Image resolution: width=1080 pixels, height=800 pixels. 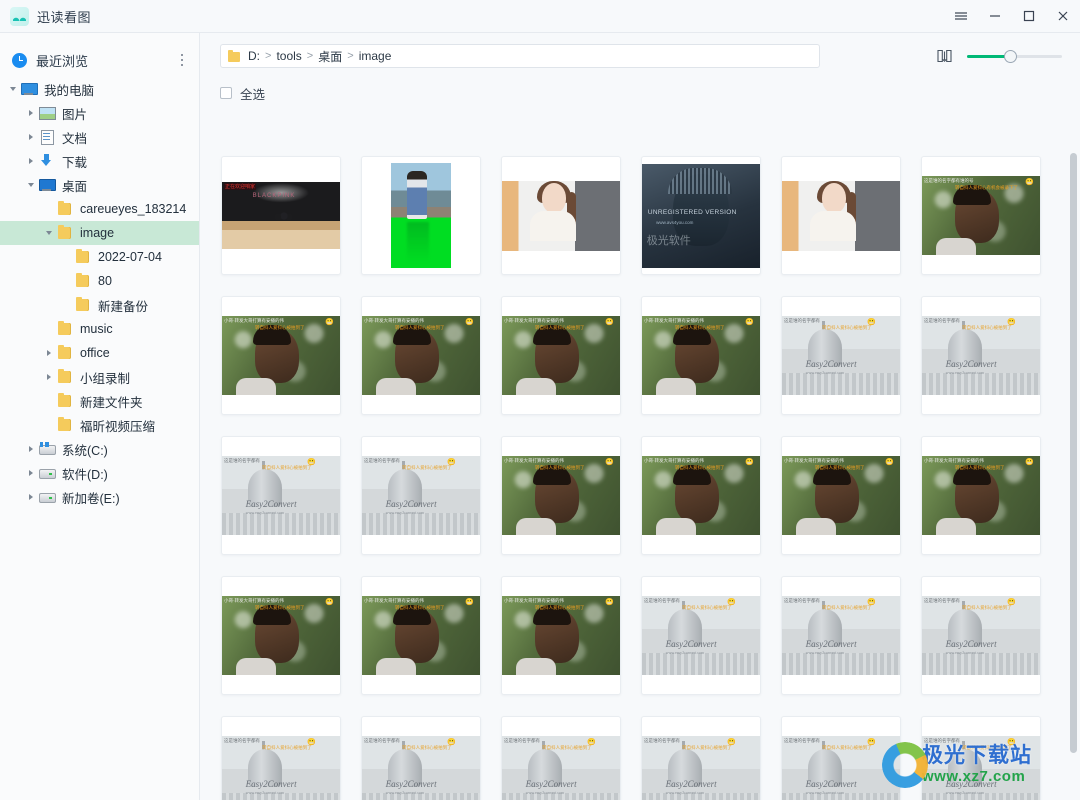 What do you see at coordinates (99, 233) in the screenshot?
I see `sidebar-tree-item: image` at bounding box center [99, 233].